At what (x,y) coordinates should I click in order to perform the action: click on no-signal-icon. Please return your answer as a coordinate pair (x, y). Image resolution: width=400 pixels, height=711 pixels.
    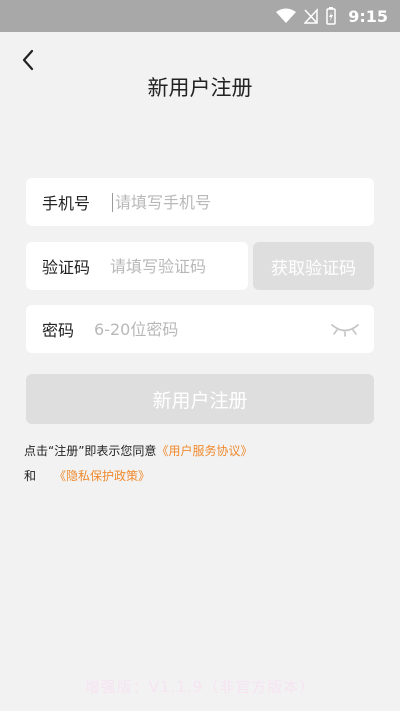
    Looking at the image, I should click on (311, 16).